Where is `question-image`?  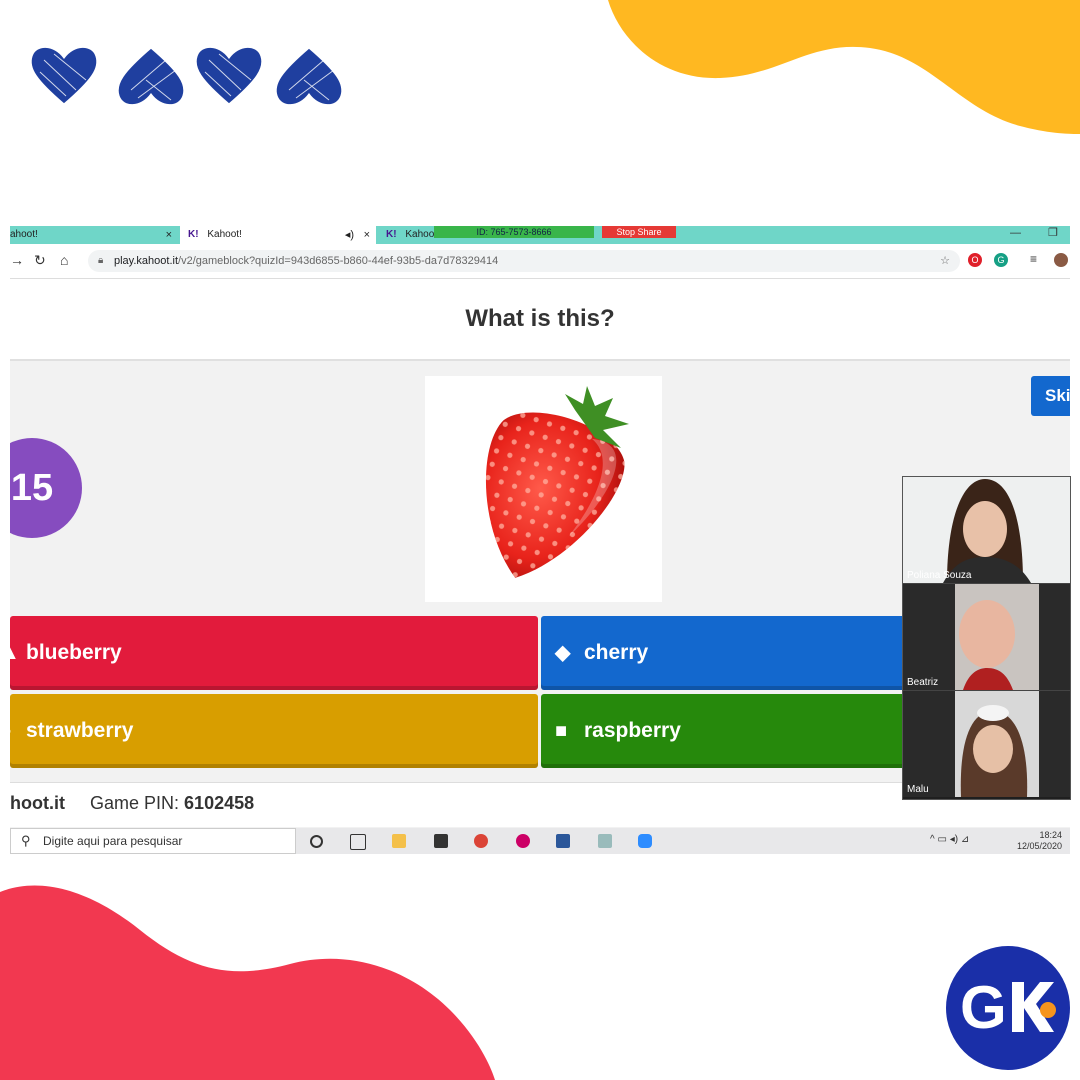 question-image is located at coordinates (543, 489).